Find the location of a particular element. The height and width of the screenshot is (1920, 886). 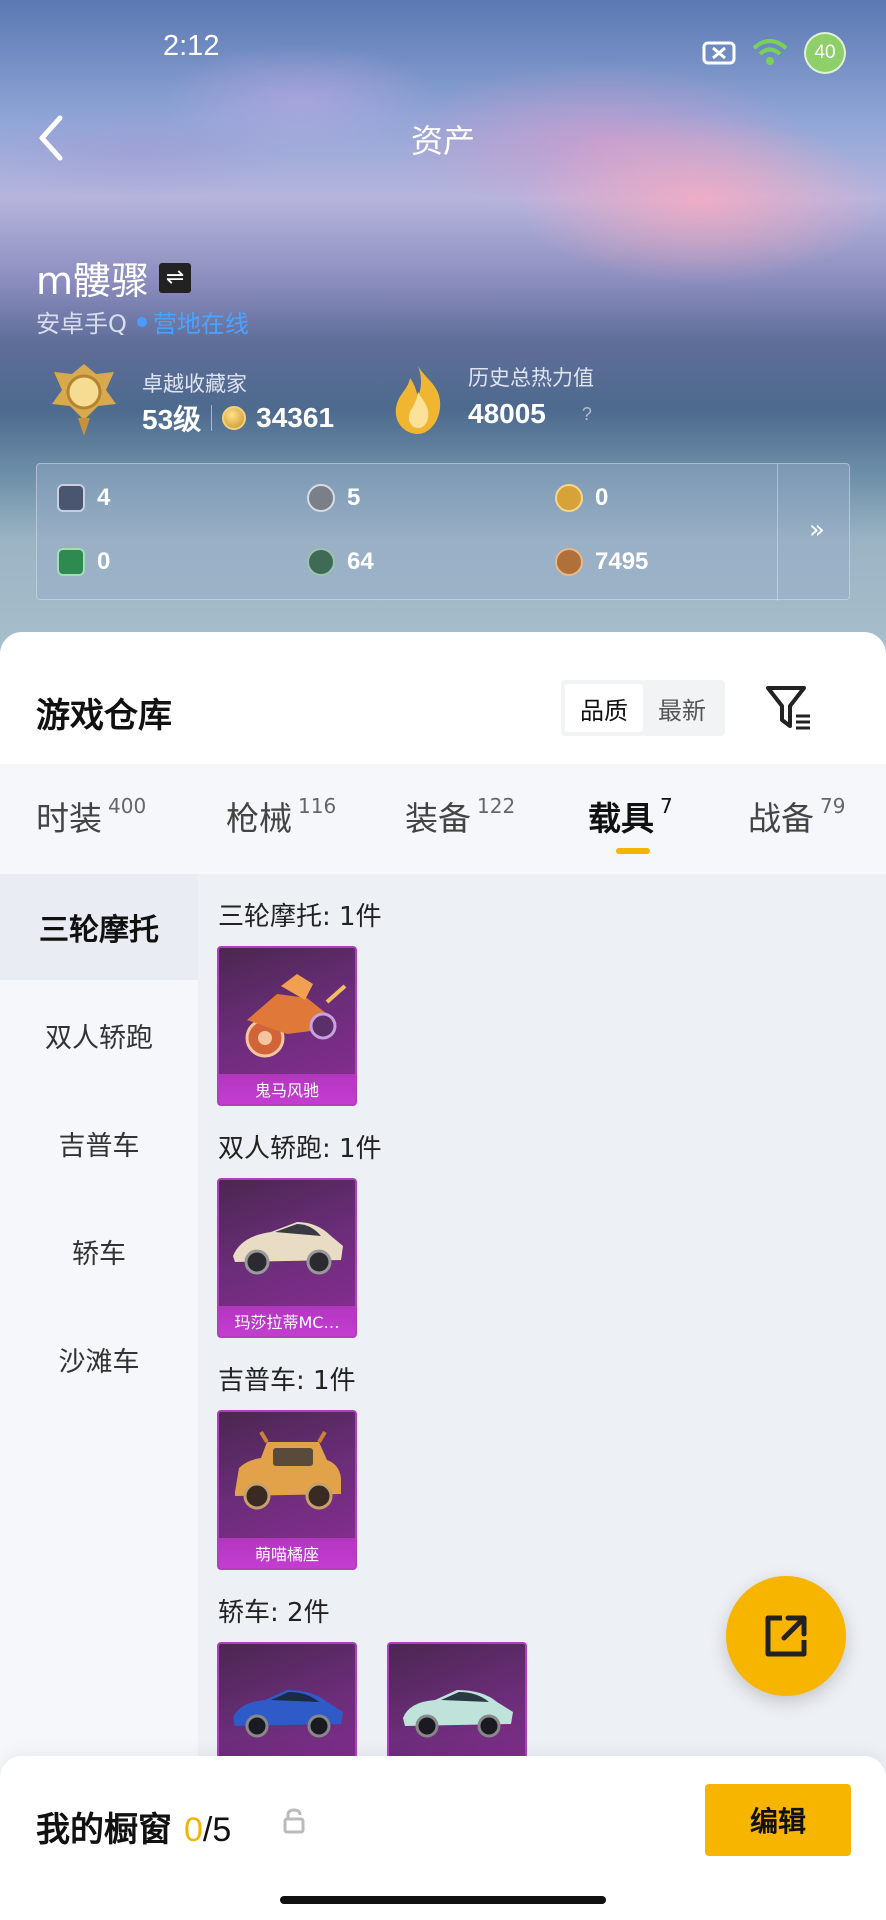

sort-by-quality: 品质 is located at coordinates (604, 708).